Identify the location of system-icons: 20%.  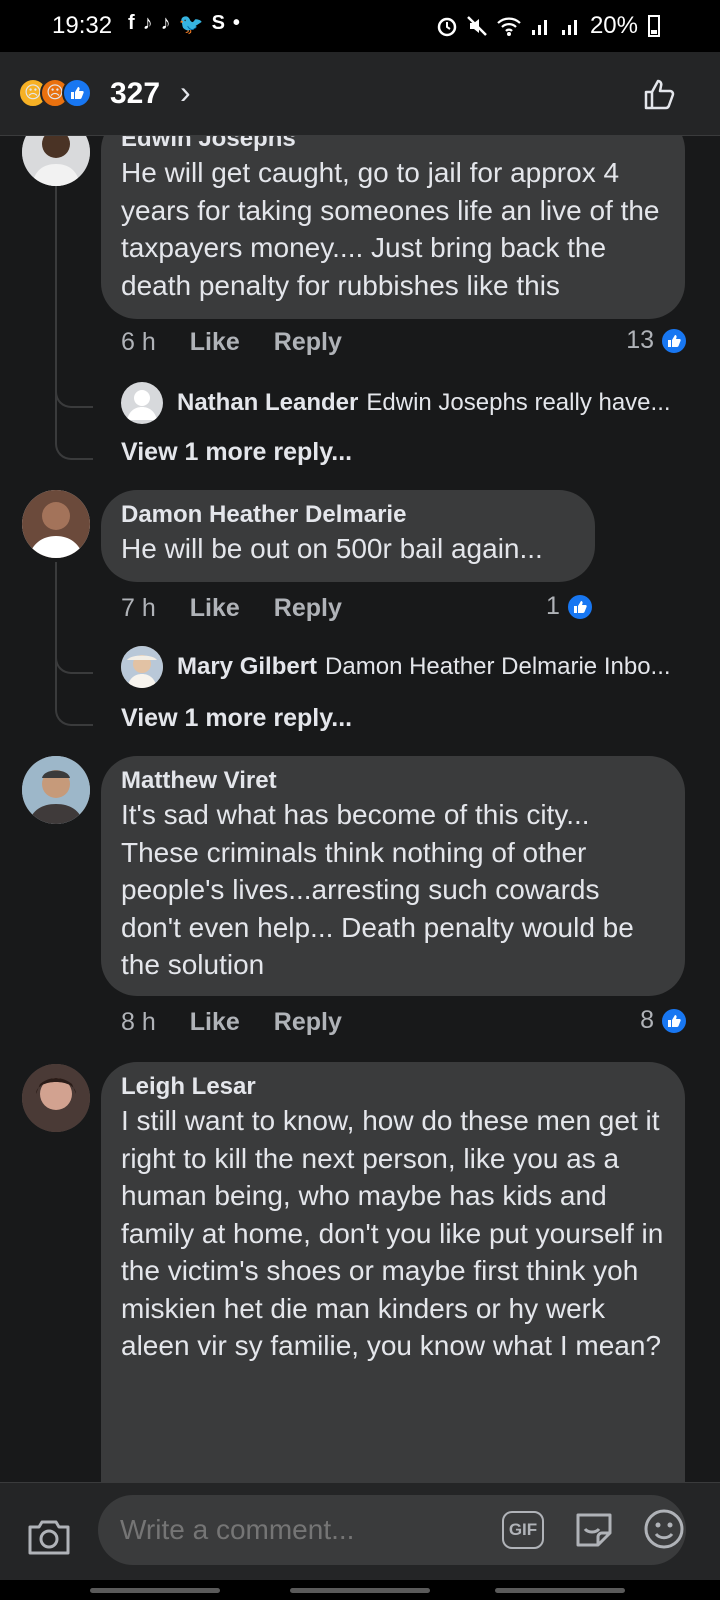
(548, 26).